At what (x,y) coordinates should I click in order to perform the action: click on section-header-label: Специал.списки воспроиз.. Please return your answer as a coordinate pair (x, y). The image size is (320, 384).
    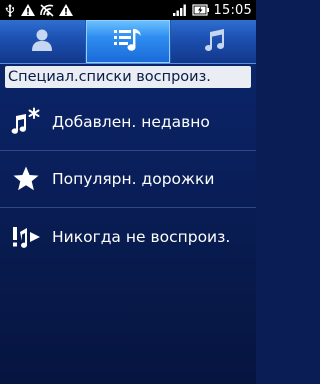
    Looking at the image, I should click on (109, 77).